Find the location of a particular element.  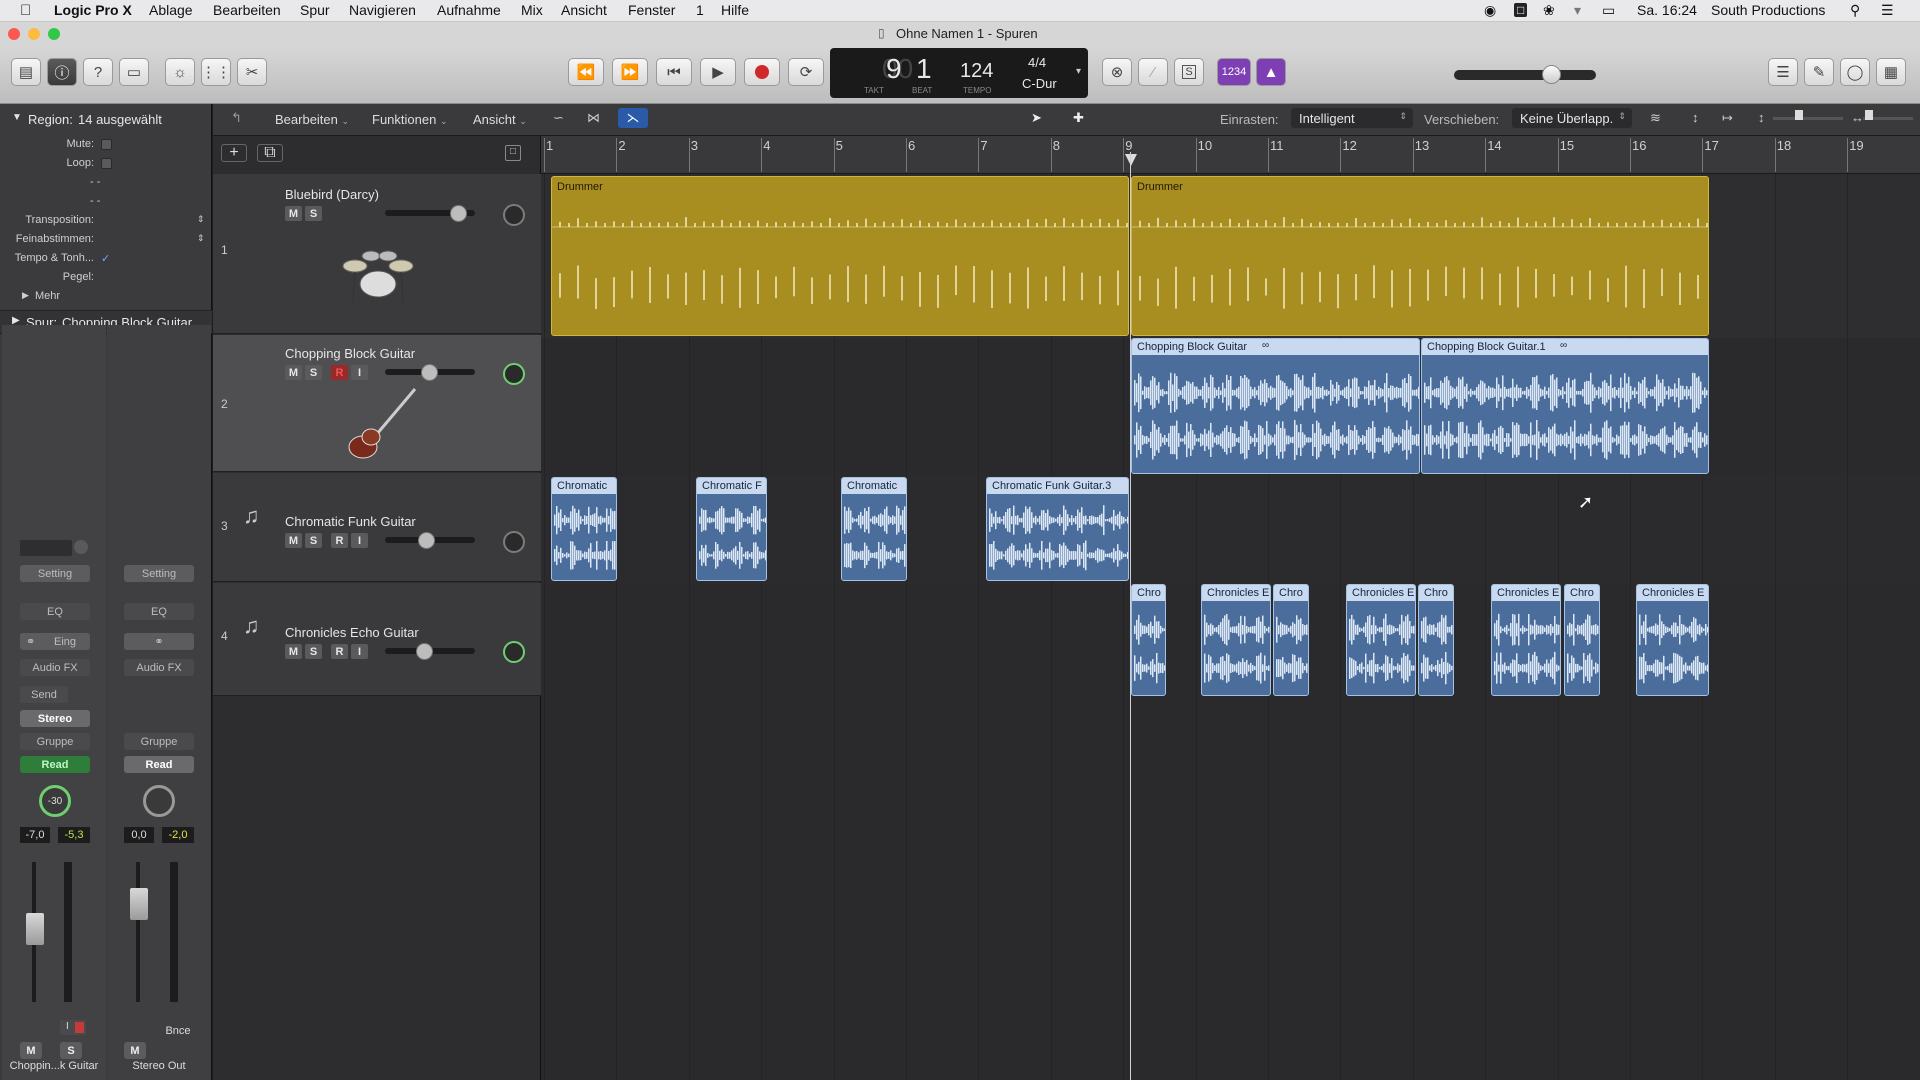

audio-region: Chromatic F is located at coordinates (731, 529).